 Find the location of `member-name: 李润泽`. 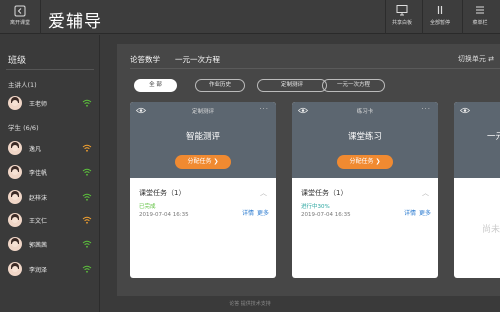

member-name: 李润泽 is located at coordinates (38, 270).